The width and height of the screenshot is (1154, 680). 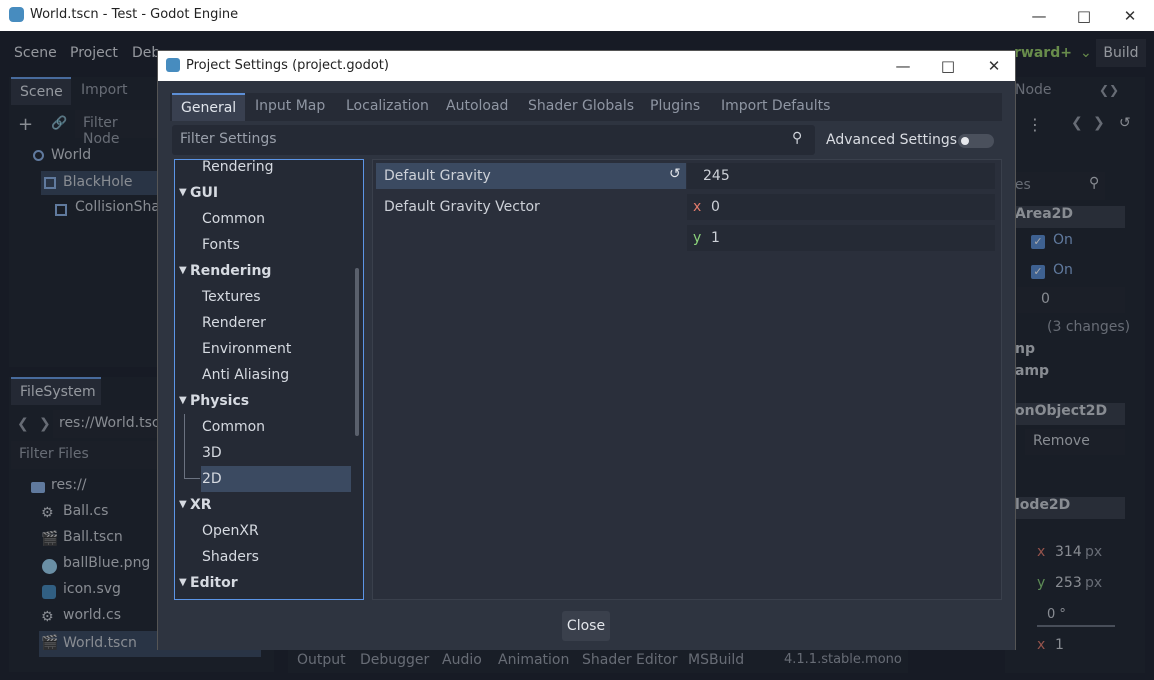 I want to click on default-gravity-value: 245, so click(x=841, y=176).